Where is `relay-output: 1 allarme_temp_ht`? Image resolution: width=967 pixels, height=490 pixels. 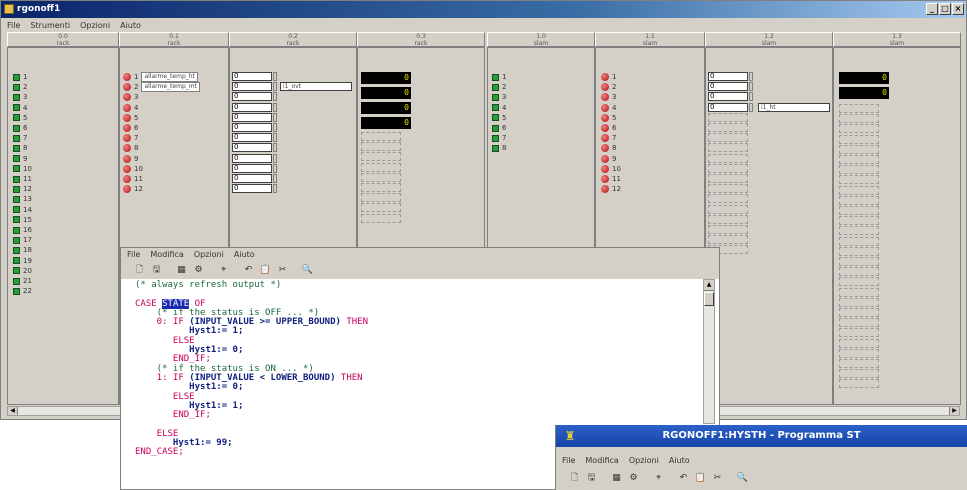 relay-output: 1 allarme_temp_ht is located at coordinates (160, 77).